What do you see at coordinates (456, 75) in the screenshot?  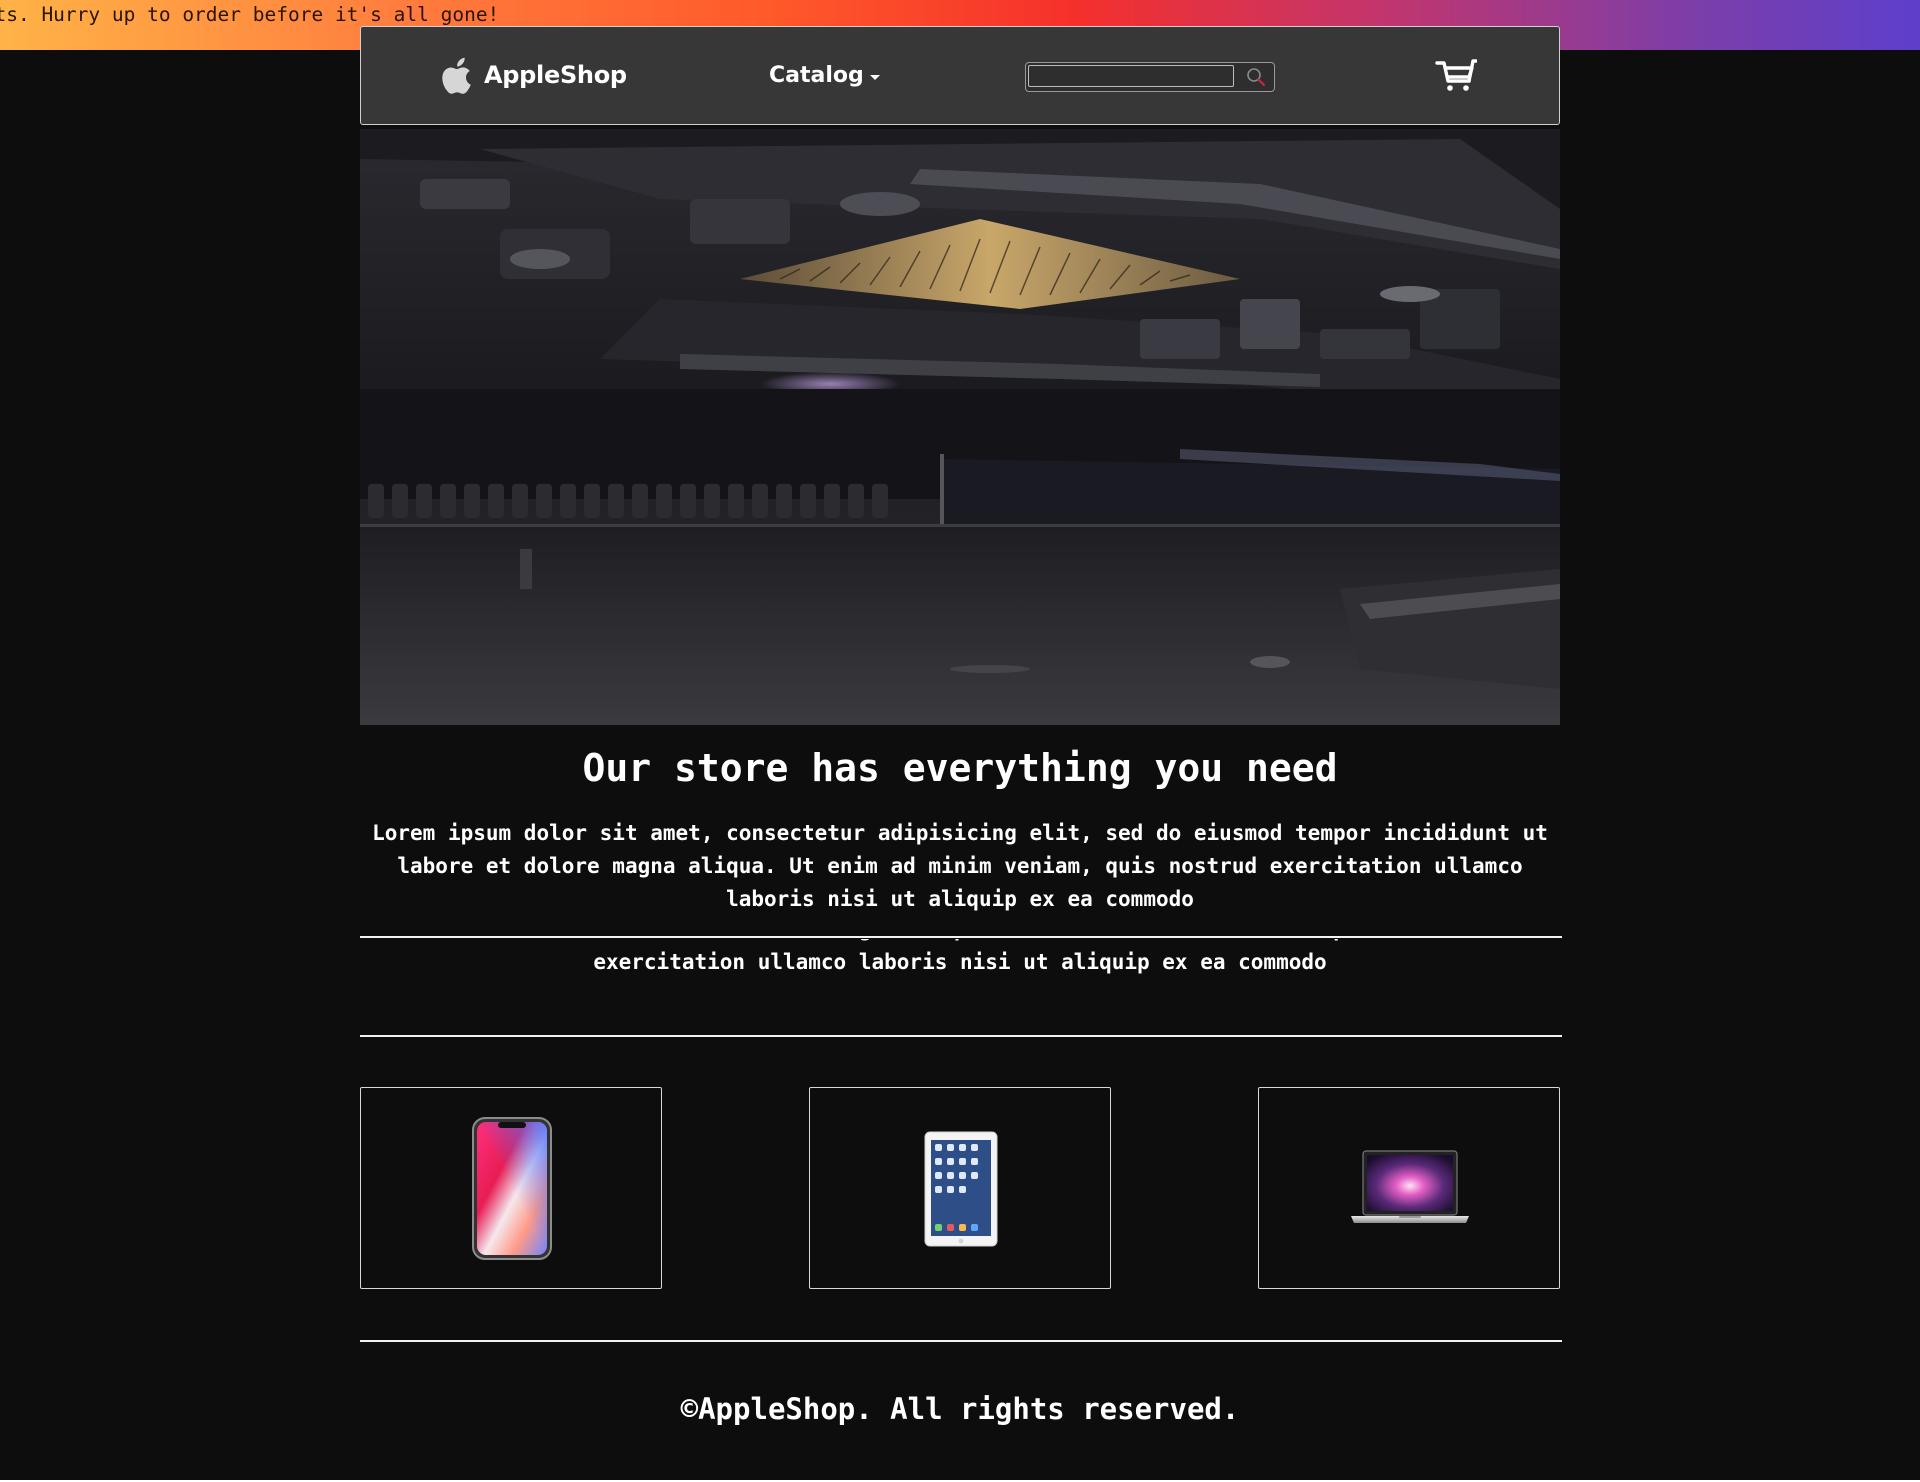 I see `apple-logo-icon` at bounding box center [456, 75].